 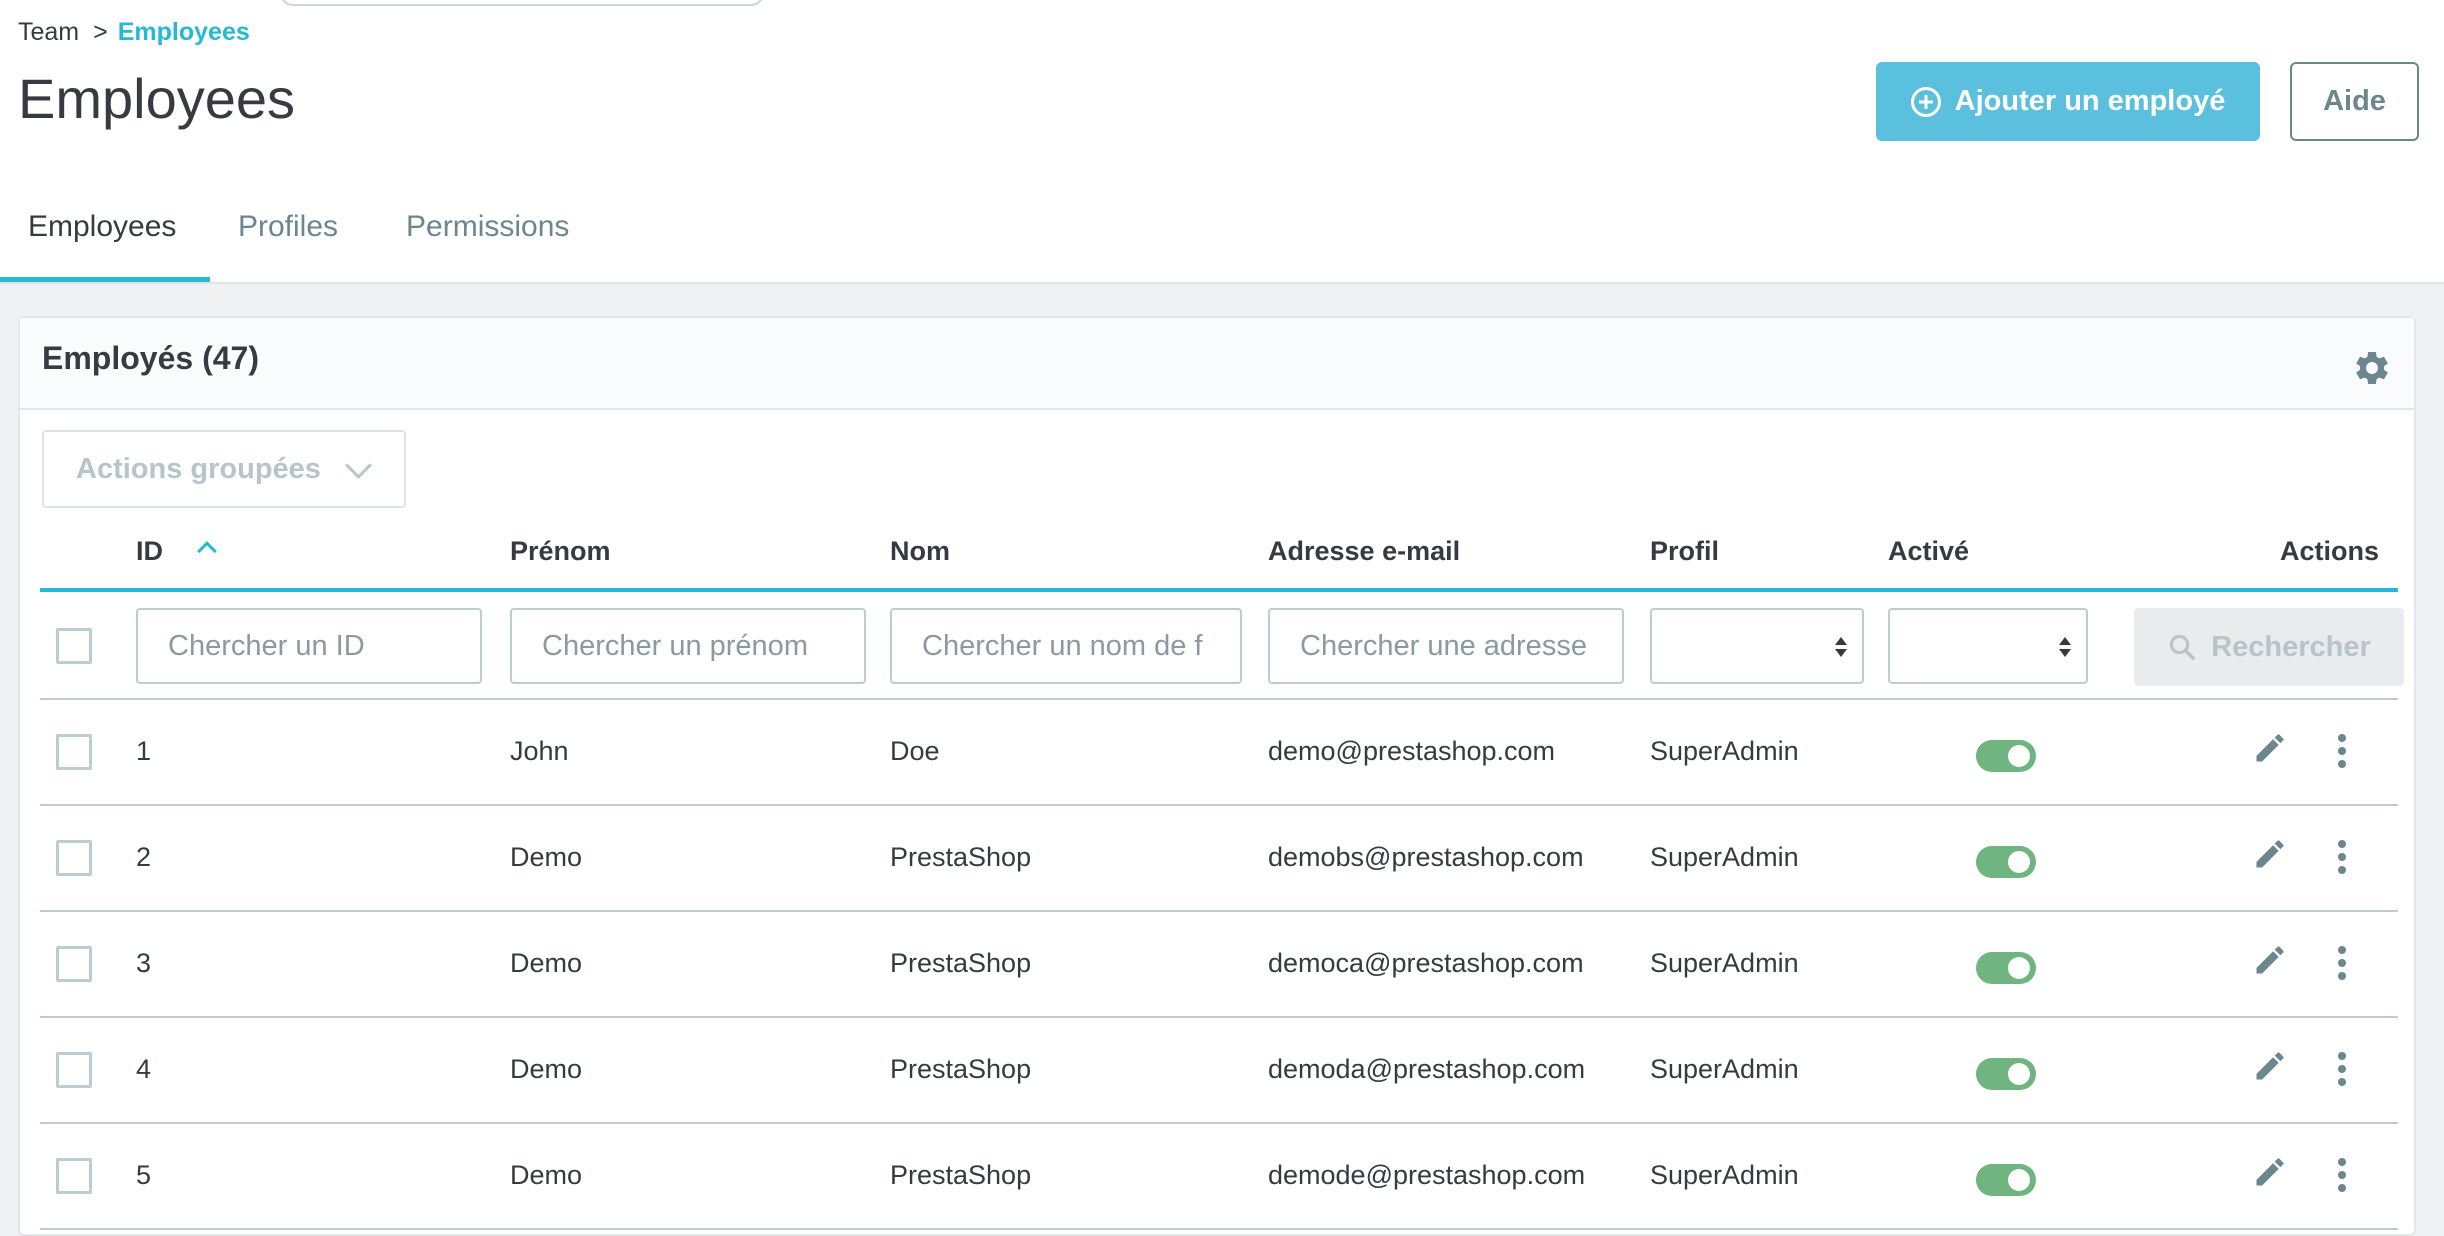 I want to click on filter-active-select, so click(x=1988, y=646).